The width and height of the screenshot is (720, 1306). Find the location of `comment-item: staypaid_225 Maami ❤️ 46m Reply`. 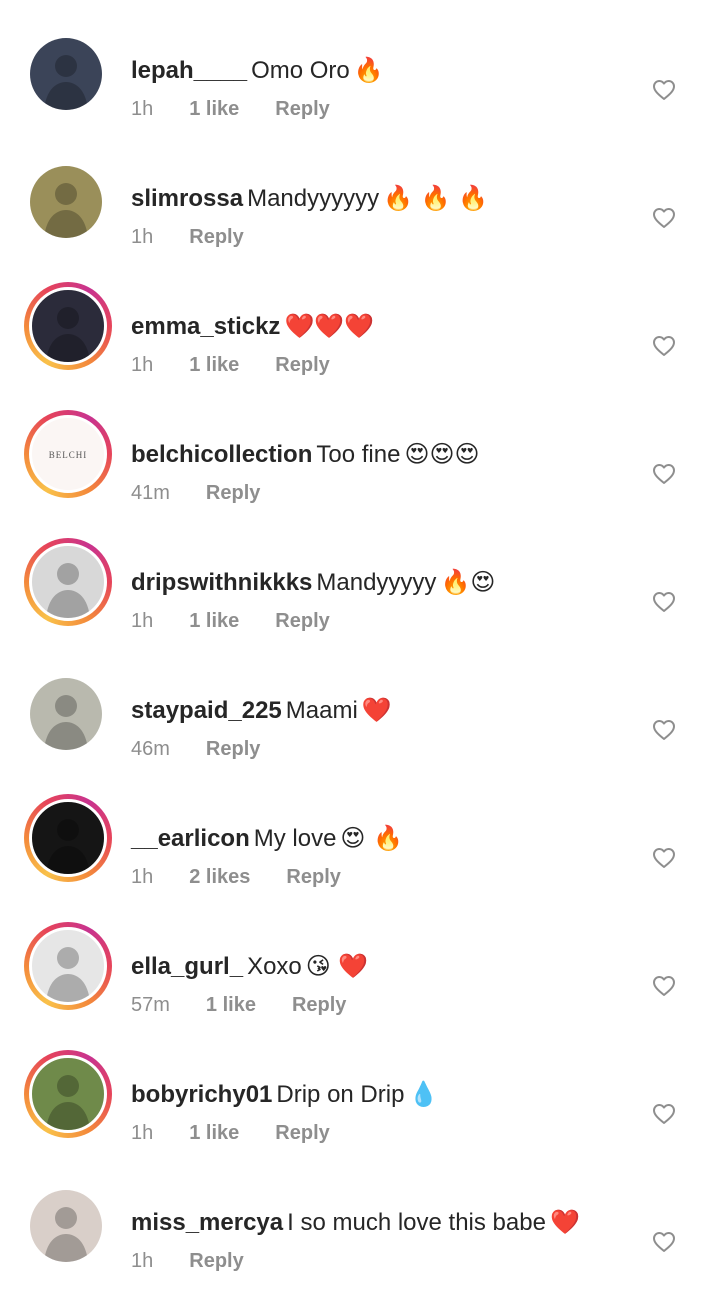

comment-item: staypaid_225 Maami ❤️ 46m Reply is located at coordinates (360, 730).